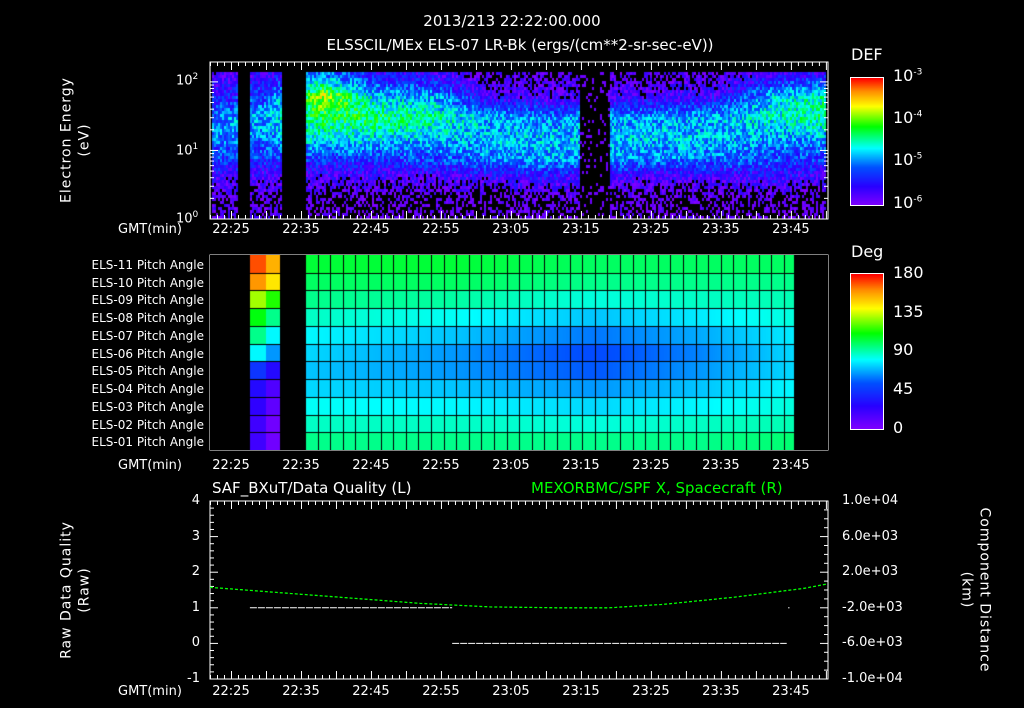  I want to click on right-ytick-label: -6.0e+03, so click(872, 643).